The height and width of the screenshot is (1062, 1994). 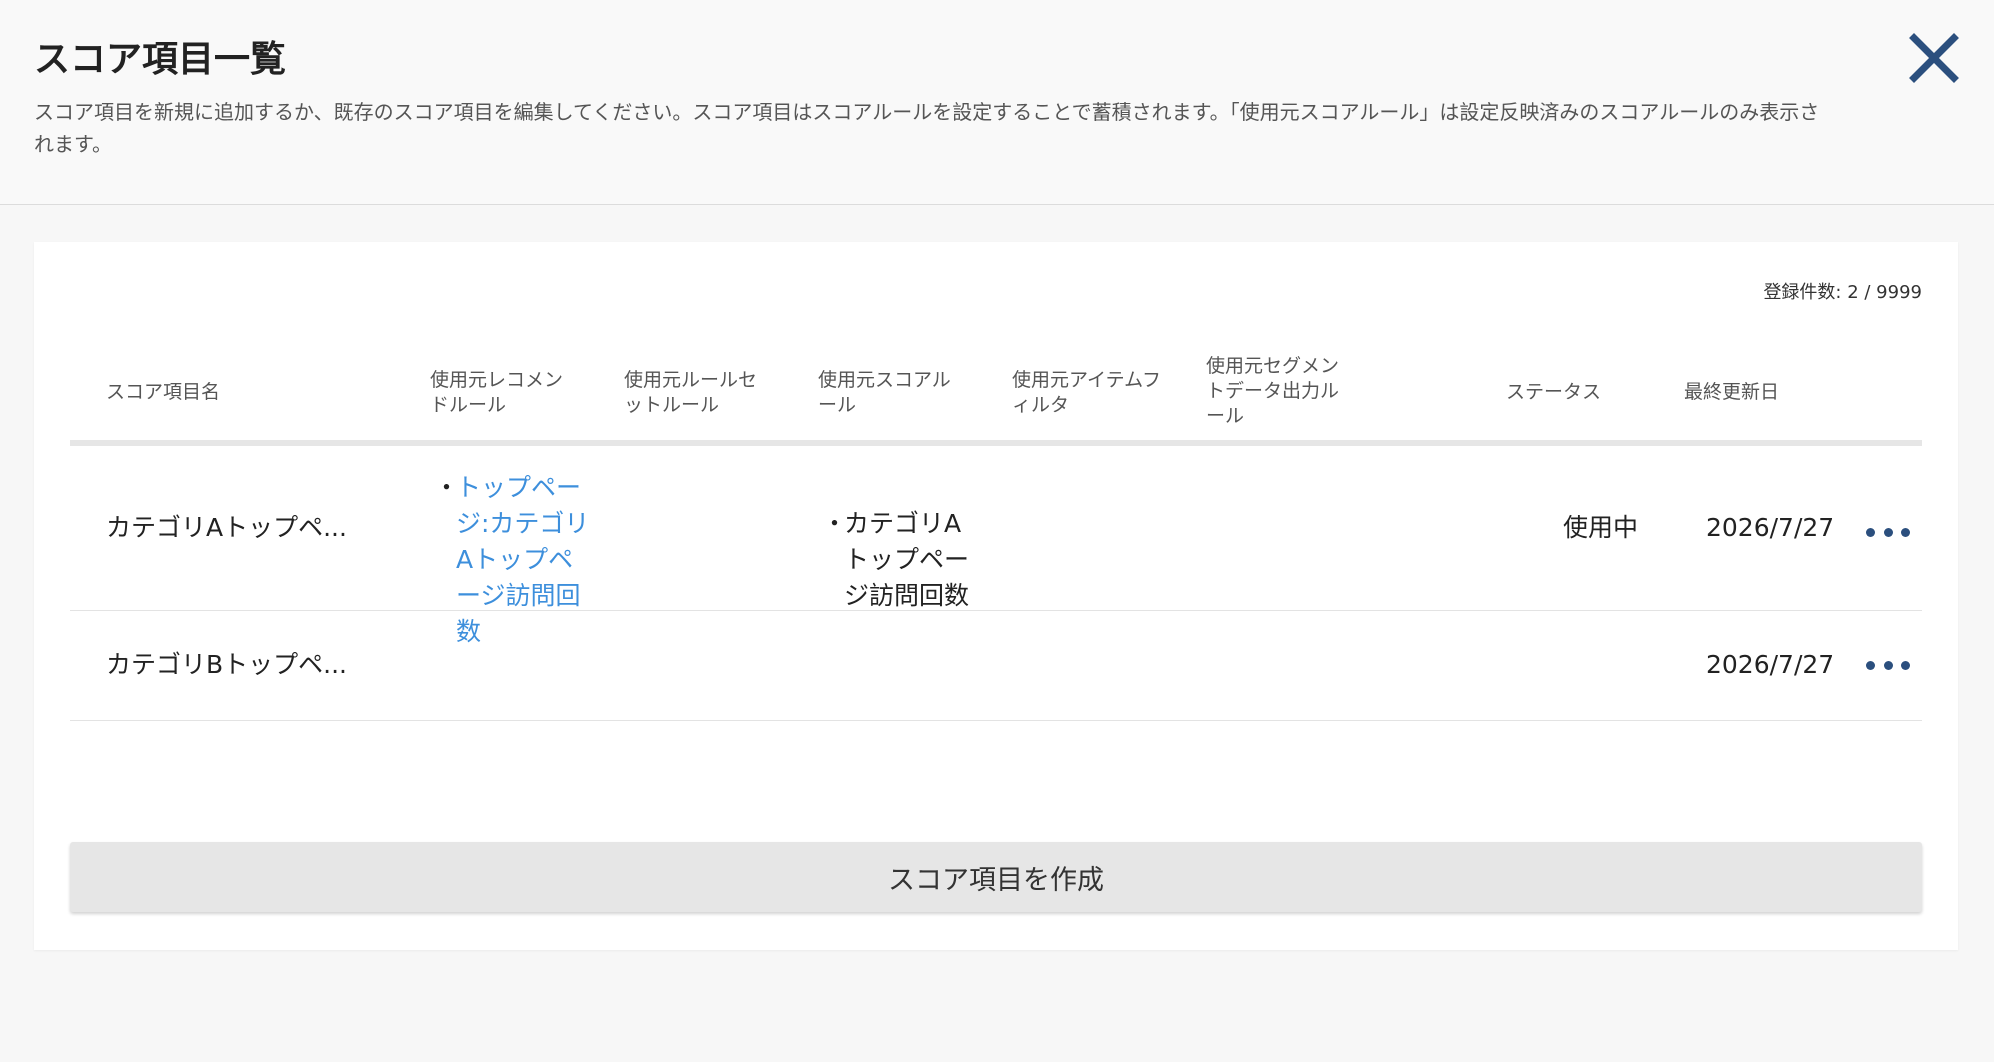 I want to click on column-header-name: スコア項目名, so click(x=163, y=392).